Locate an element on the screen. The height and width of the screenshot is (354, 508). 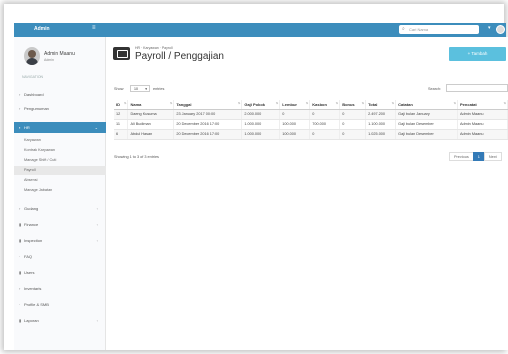
sidebar-item-inventaris: › Inventaris is located at coordinates (60, 288).